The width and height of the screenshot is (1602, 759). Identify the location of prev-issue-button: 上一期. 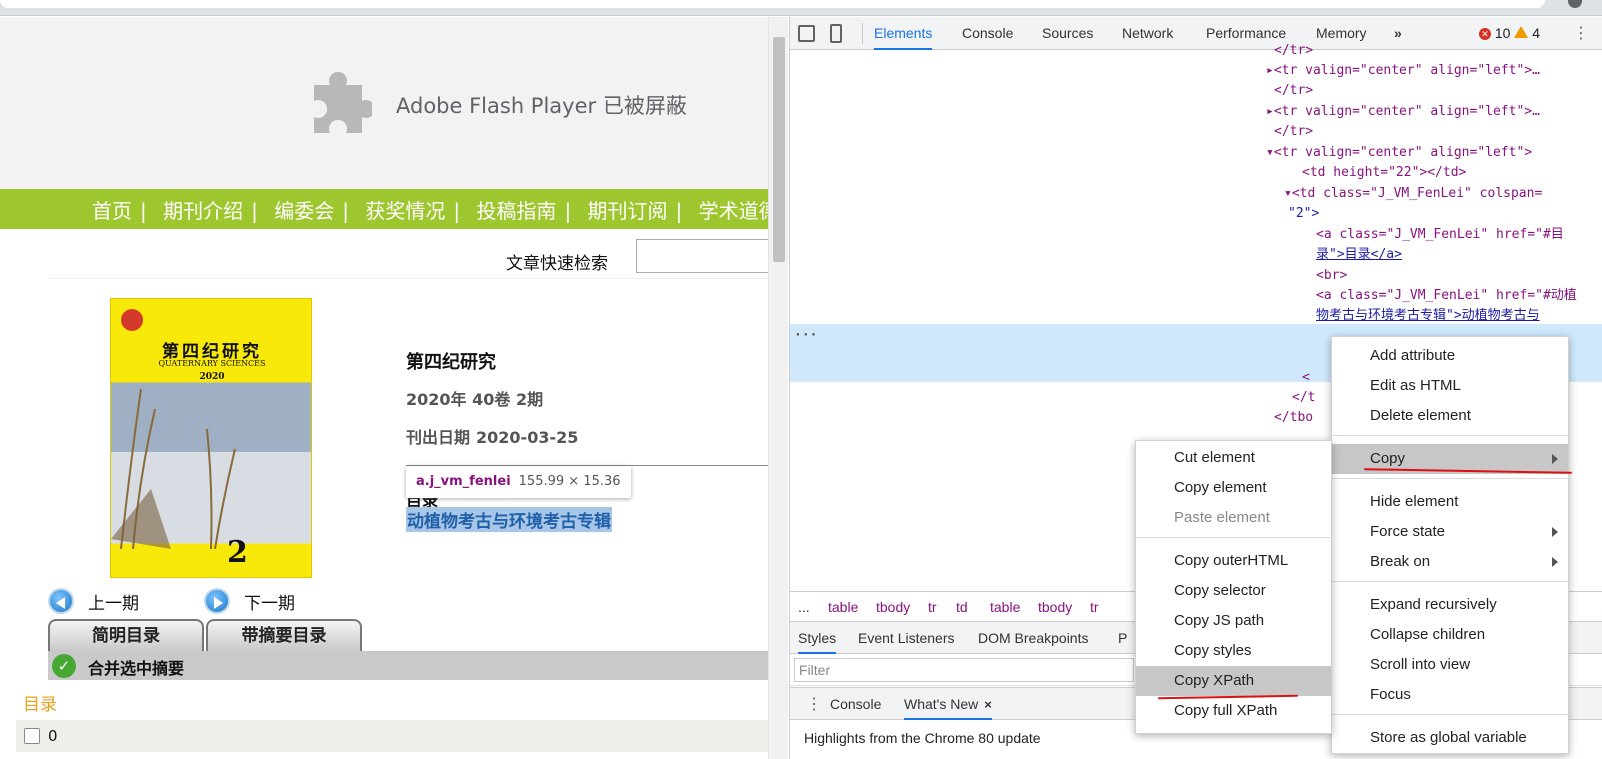
(93, 601).